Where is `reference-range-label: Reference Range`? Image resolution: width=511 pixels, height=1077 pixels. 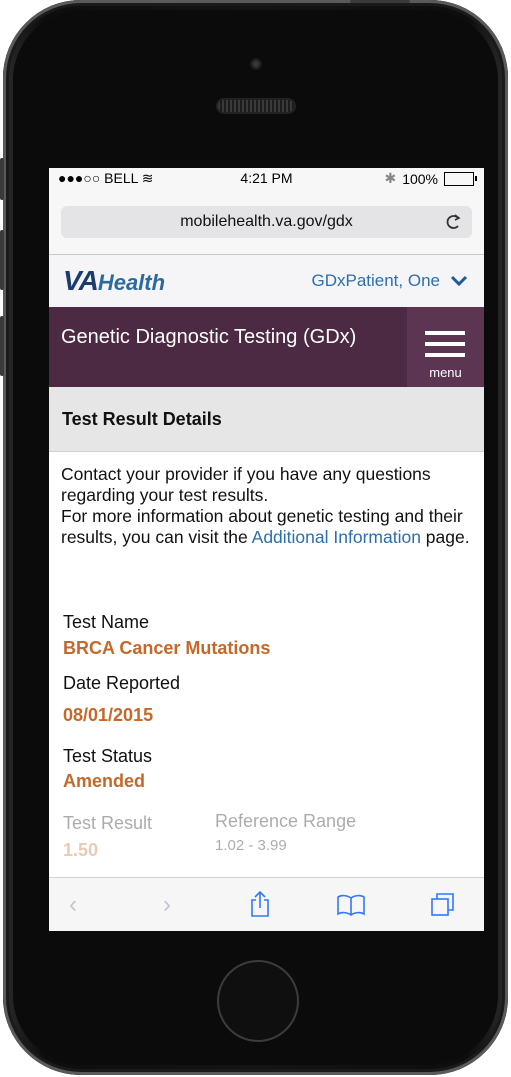
reference-range-label: Reference Range is located at coordinates (286, 821).